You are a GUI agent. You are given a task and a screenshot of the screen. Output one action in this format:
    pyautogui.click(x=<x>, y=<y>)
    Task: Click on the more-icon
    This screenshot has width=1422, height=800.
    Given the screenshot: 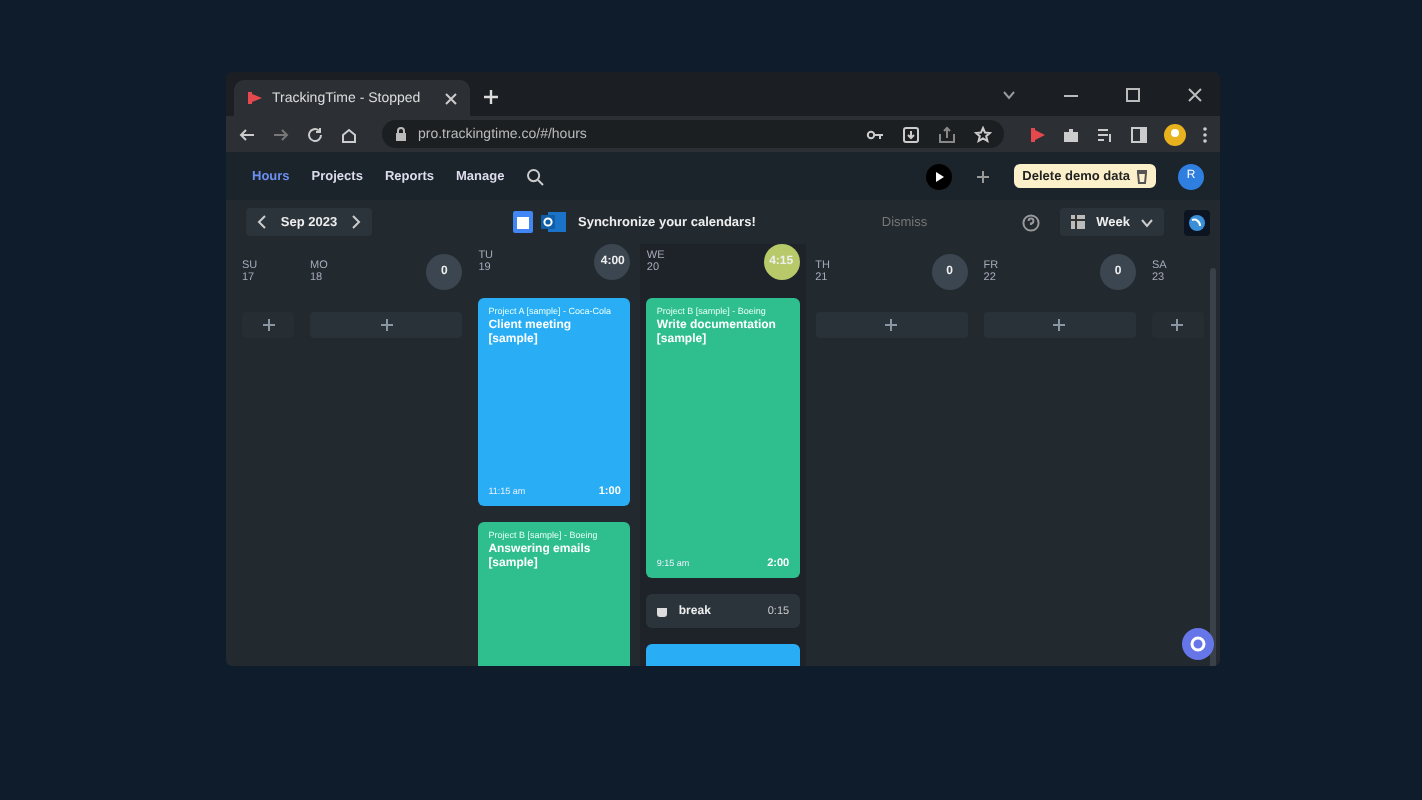 What is the action you would take?
    pyautogui.click(x=1205, y=134)
    